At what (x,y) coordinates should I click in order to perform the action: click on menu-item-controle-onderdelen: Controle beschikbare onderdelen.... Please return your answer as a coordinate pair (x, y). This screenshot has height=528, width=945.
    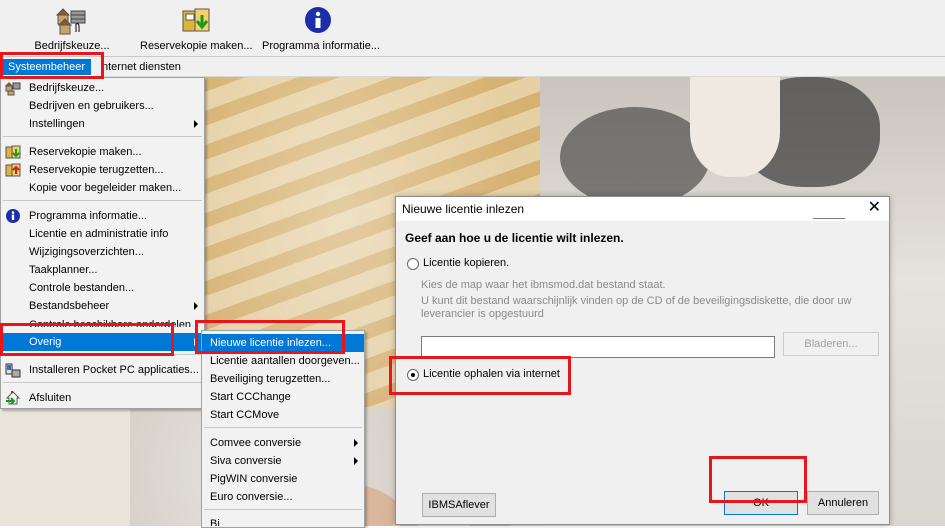
    Looking at the image, I should click on (102, 321).